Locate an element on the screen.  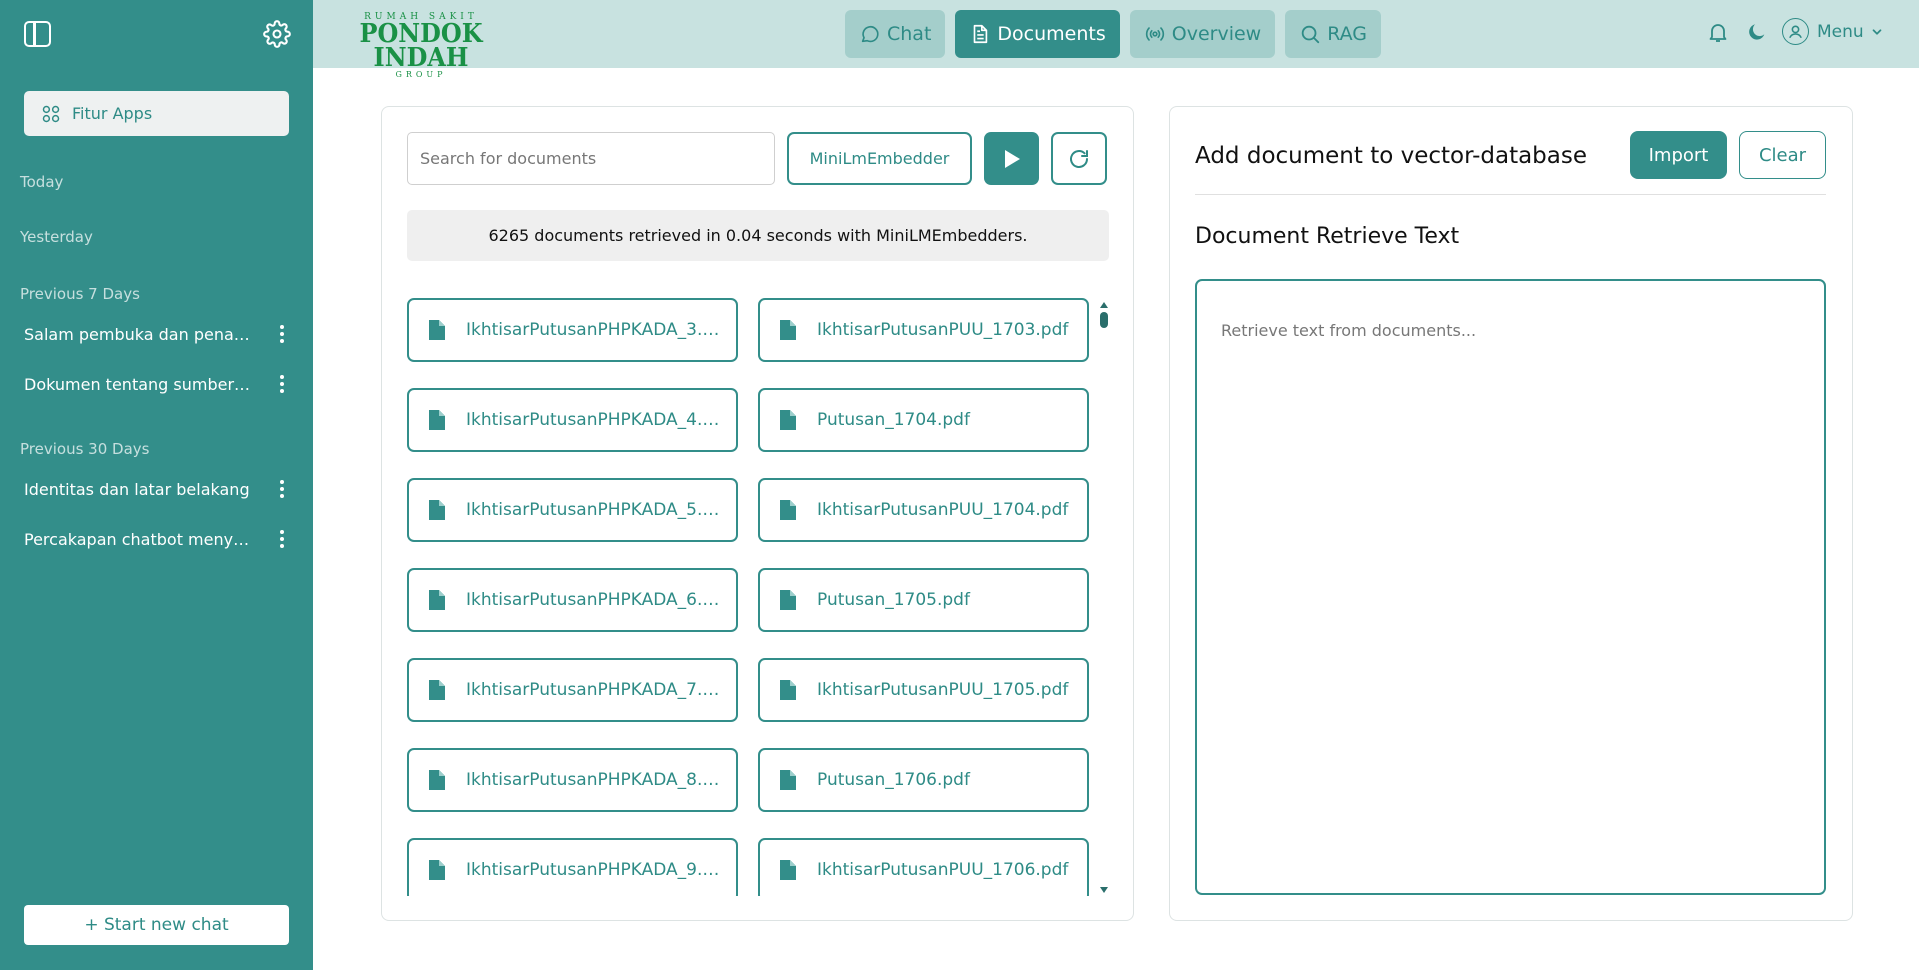
nav-rag-button: RAG is located at coordinates (1333, 34).